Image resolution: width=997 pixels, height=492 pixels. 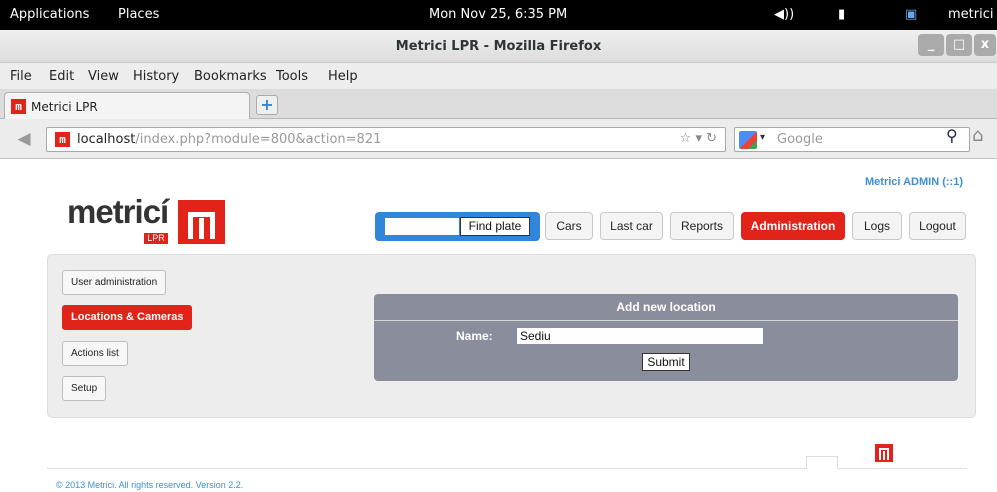 I want to click on minimize-button: _, so click(x=931, y=45).